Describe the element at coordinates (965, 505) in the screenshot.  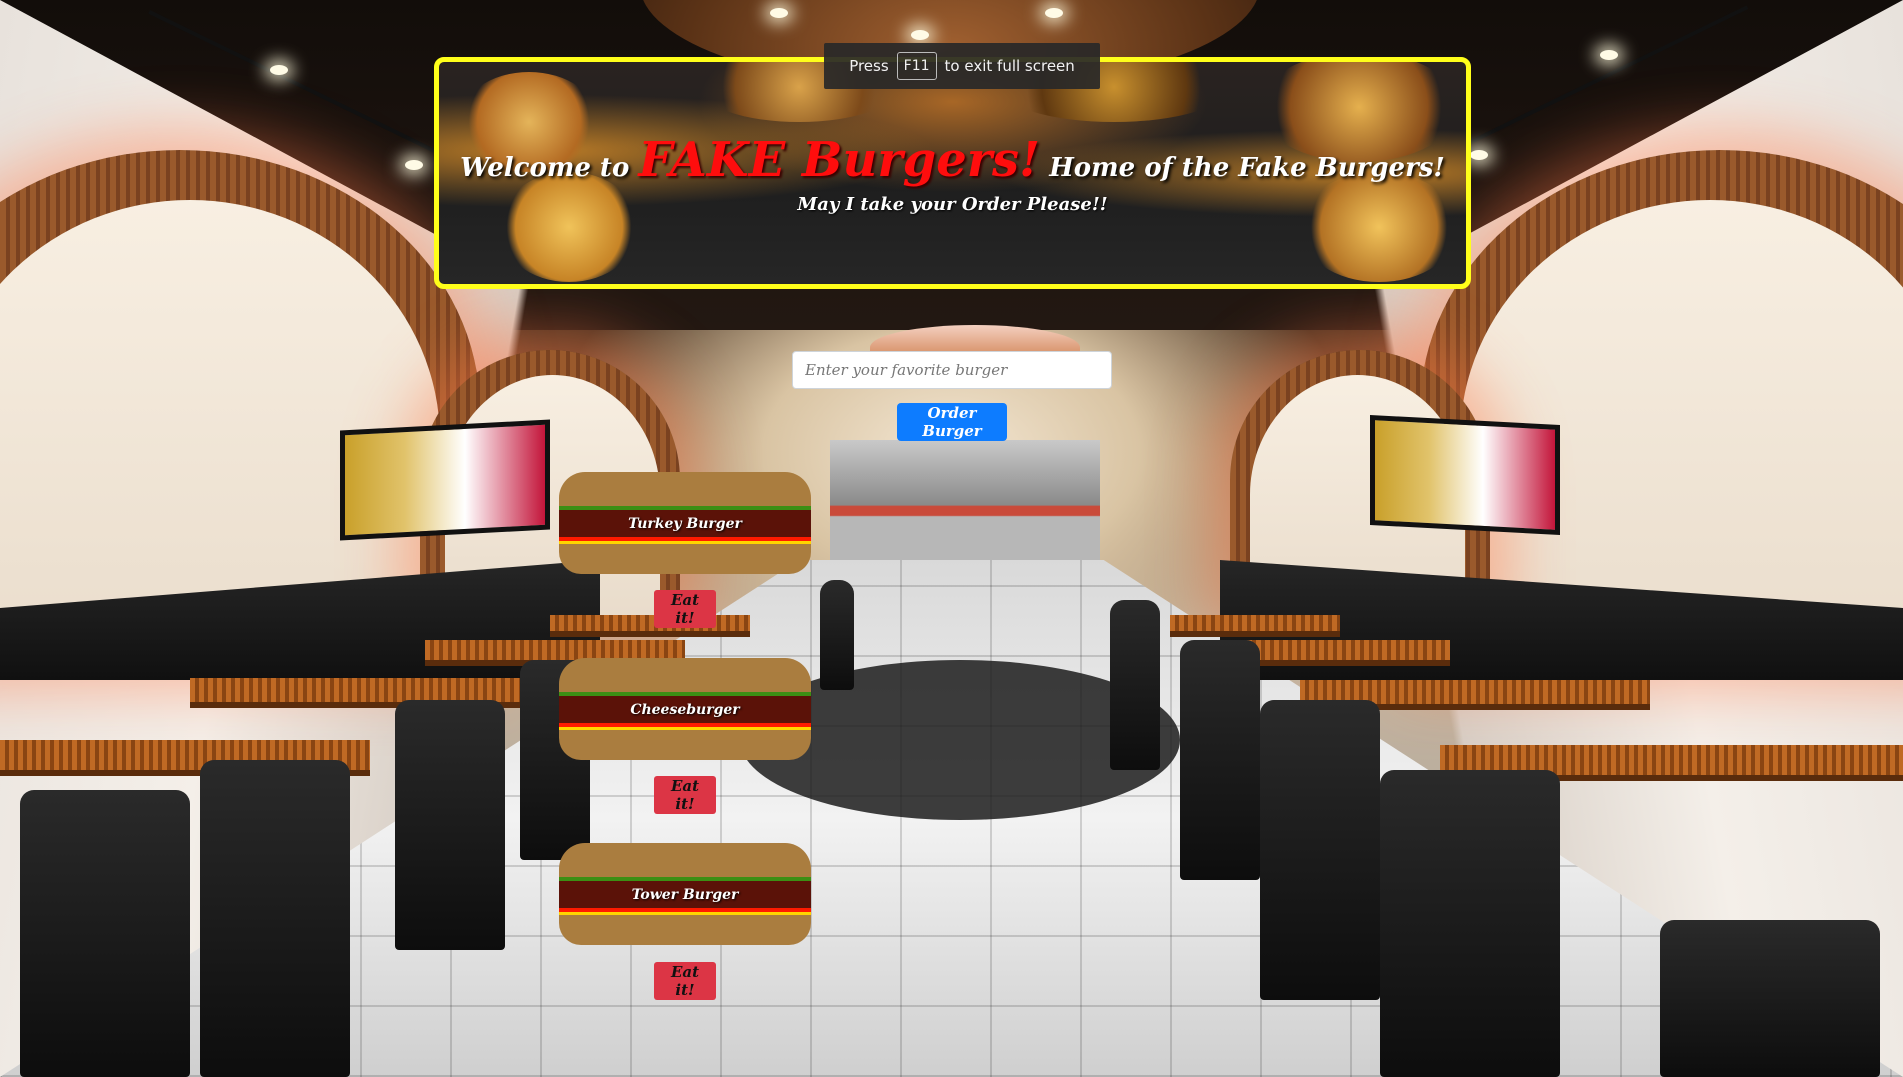
I see `kitchen-counter` at that location.